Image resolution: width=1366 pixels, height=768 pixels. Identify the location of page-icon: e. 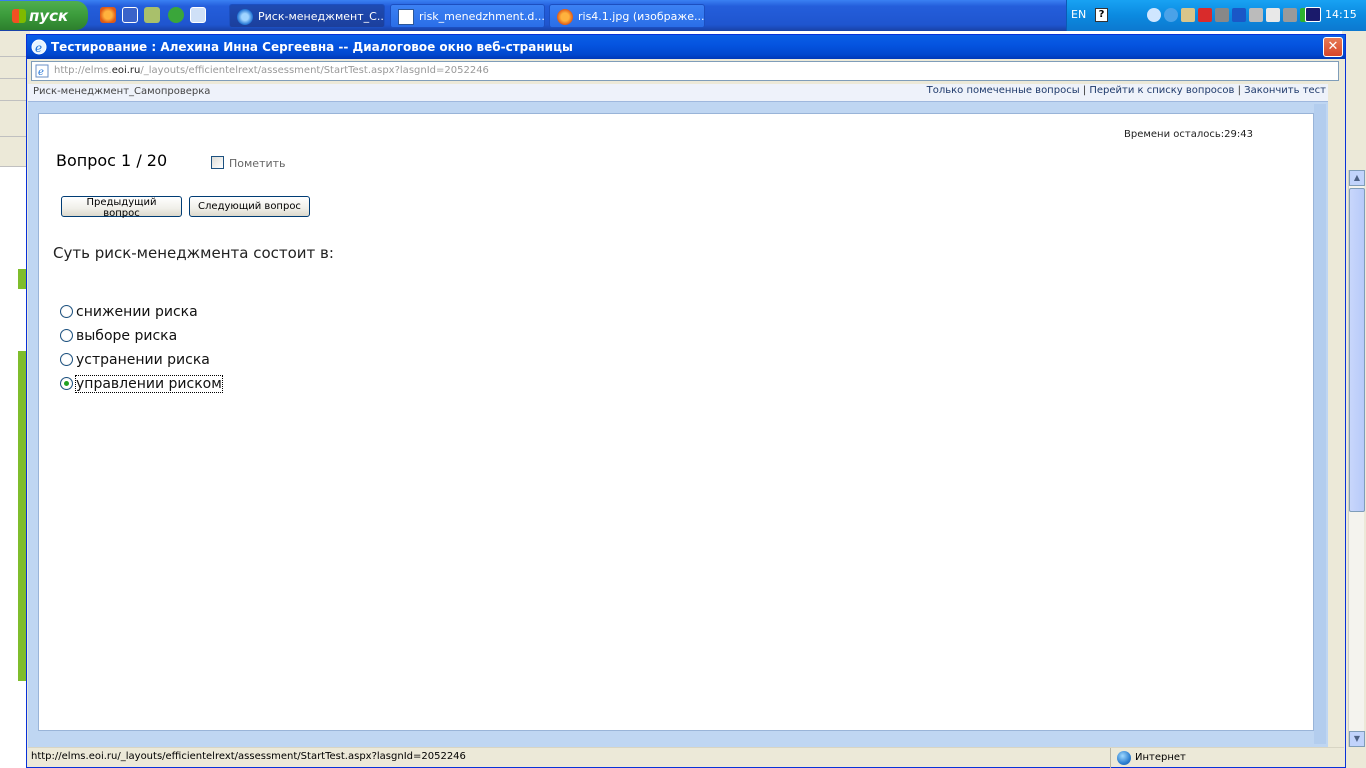
(42, 71).